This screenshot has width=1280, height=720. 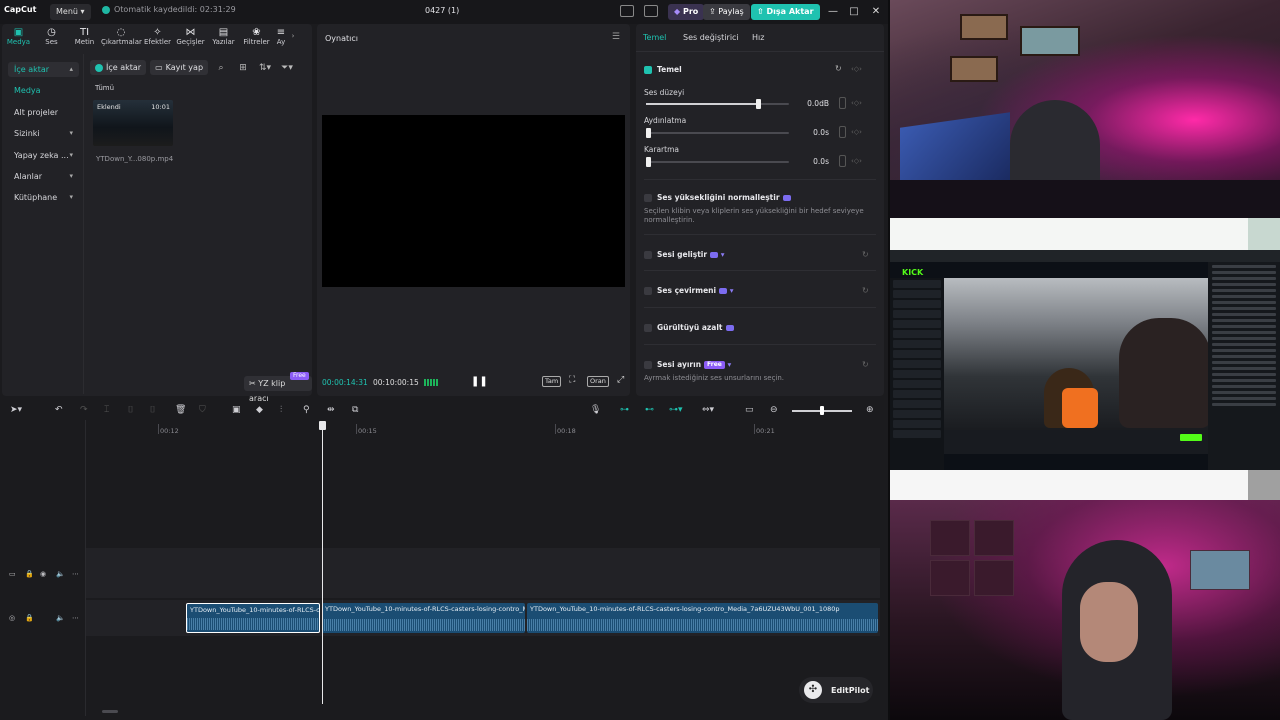 What do you see at coordinates (836, 690) in the screenshot?
I see `editpilot-button: ✣ EditPilot` at bounding box center [836, 690].